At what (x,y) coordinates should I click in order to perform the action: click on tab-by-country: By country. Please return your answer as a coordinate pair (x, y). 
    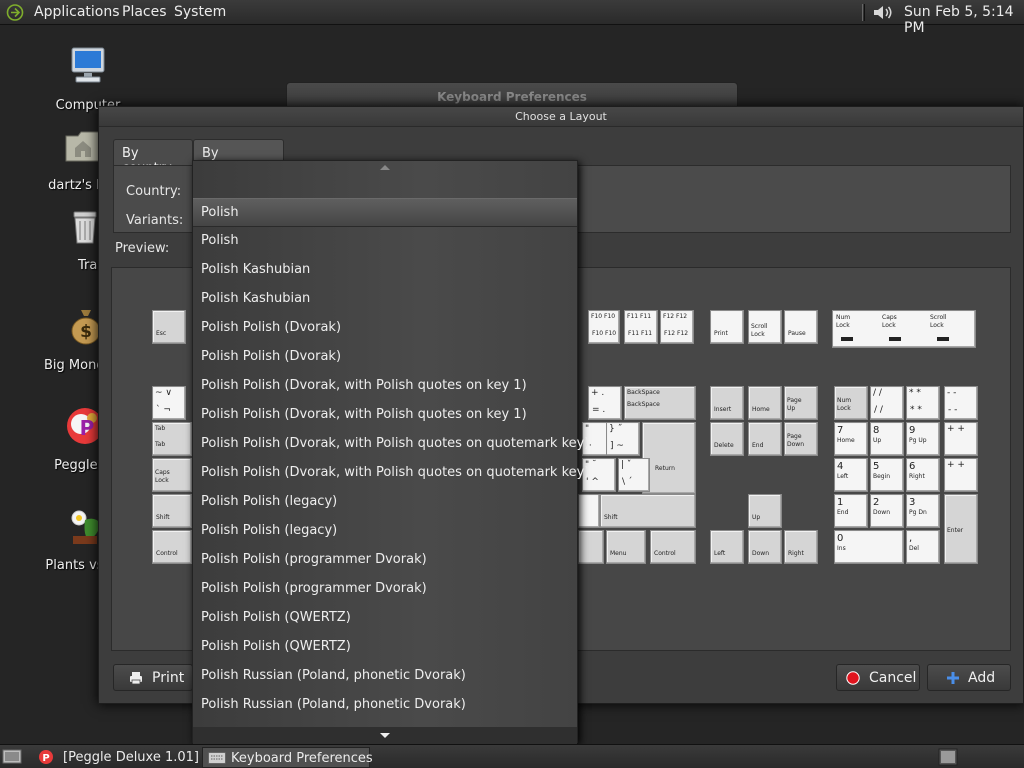
    Looking at the image, I should click on (153, 157).